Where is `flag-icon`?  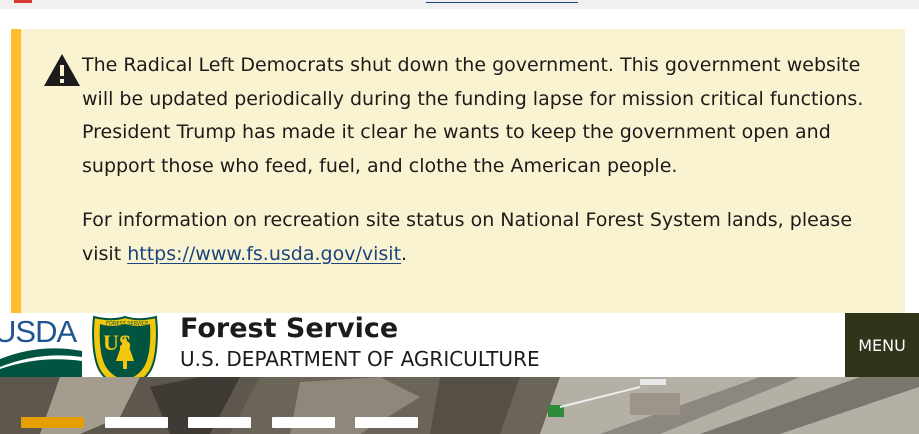
flag-icon is located at coordinates (23, 1).